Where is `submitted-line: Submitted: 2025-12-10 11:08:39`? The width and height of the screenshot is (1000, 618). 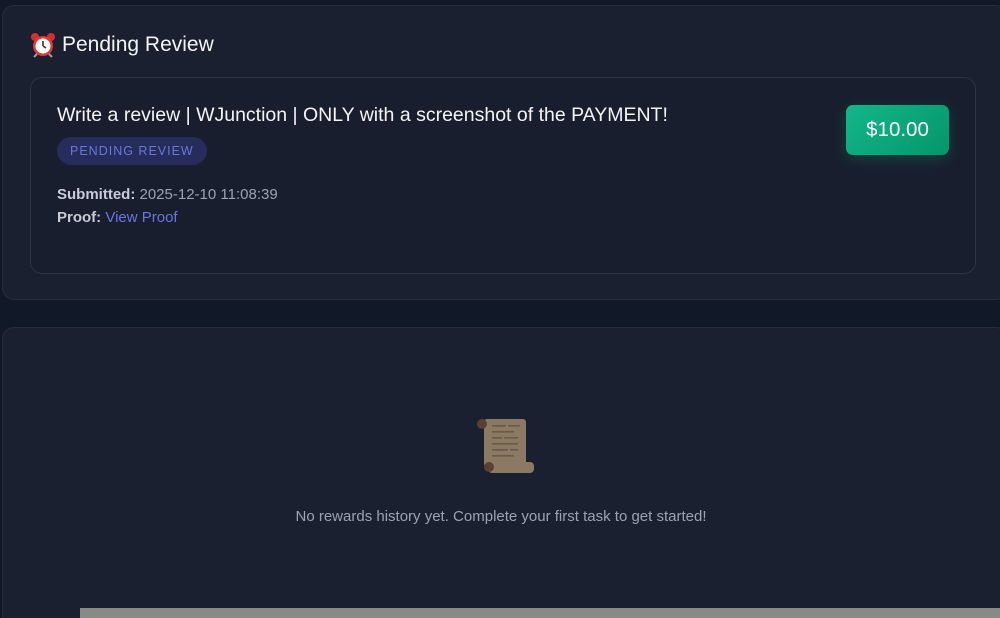 submitted-line: Submitted: 2025-12-10 11:08:39 is located at coordinates (167, 194).